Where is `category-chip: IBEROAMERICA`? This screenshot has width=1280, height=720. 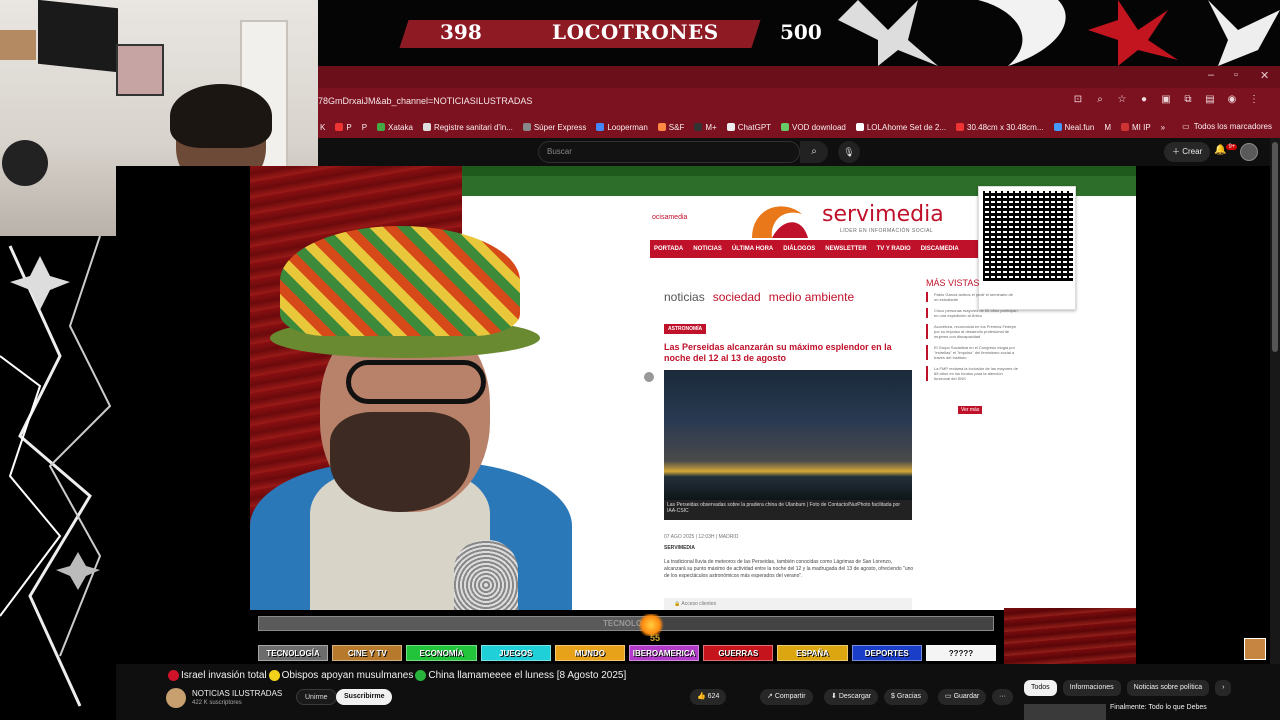 category-chip: IBEROAMERICA is located at coordinates (664, 653).